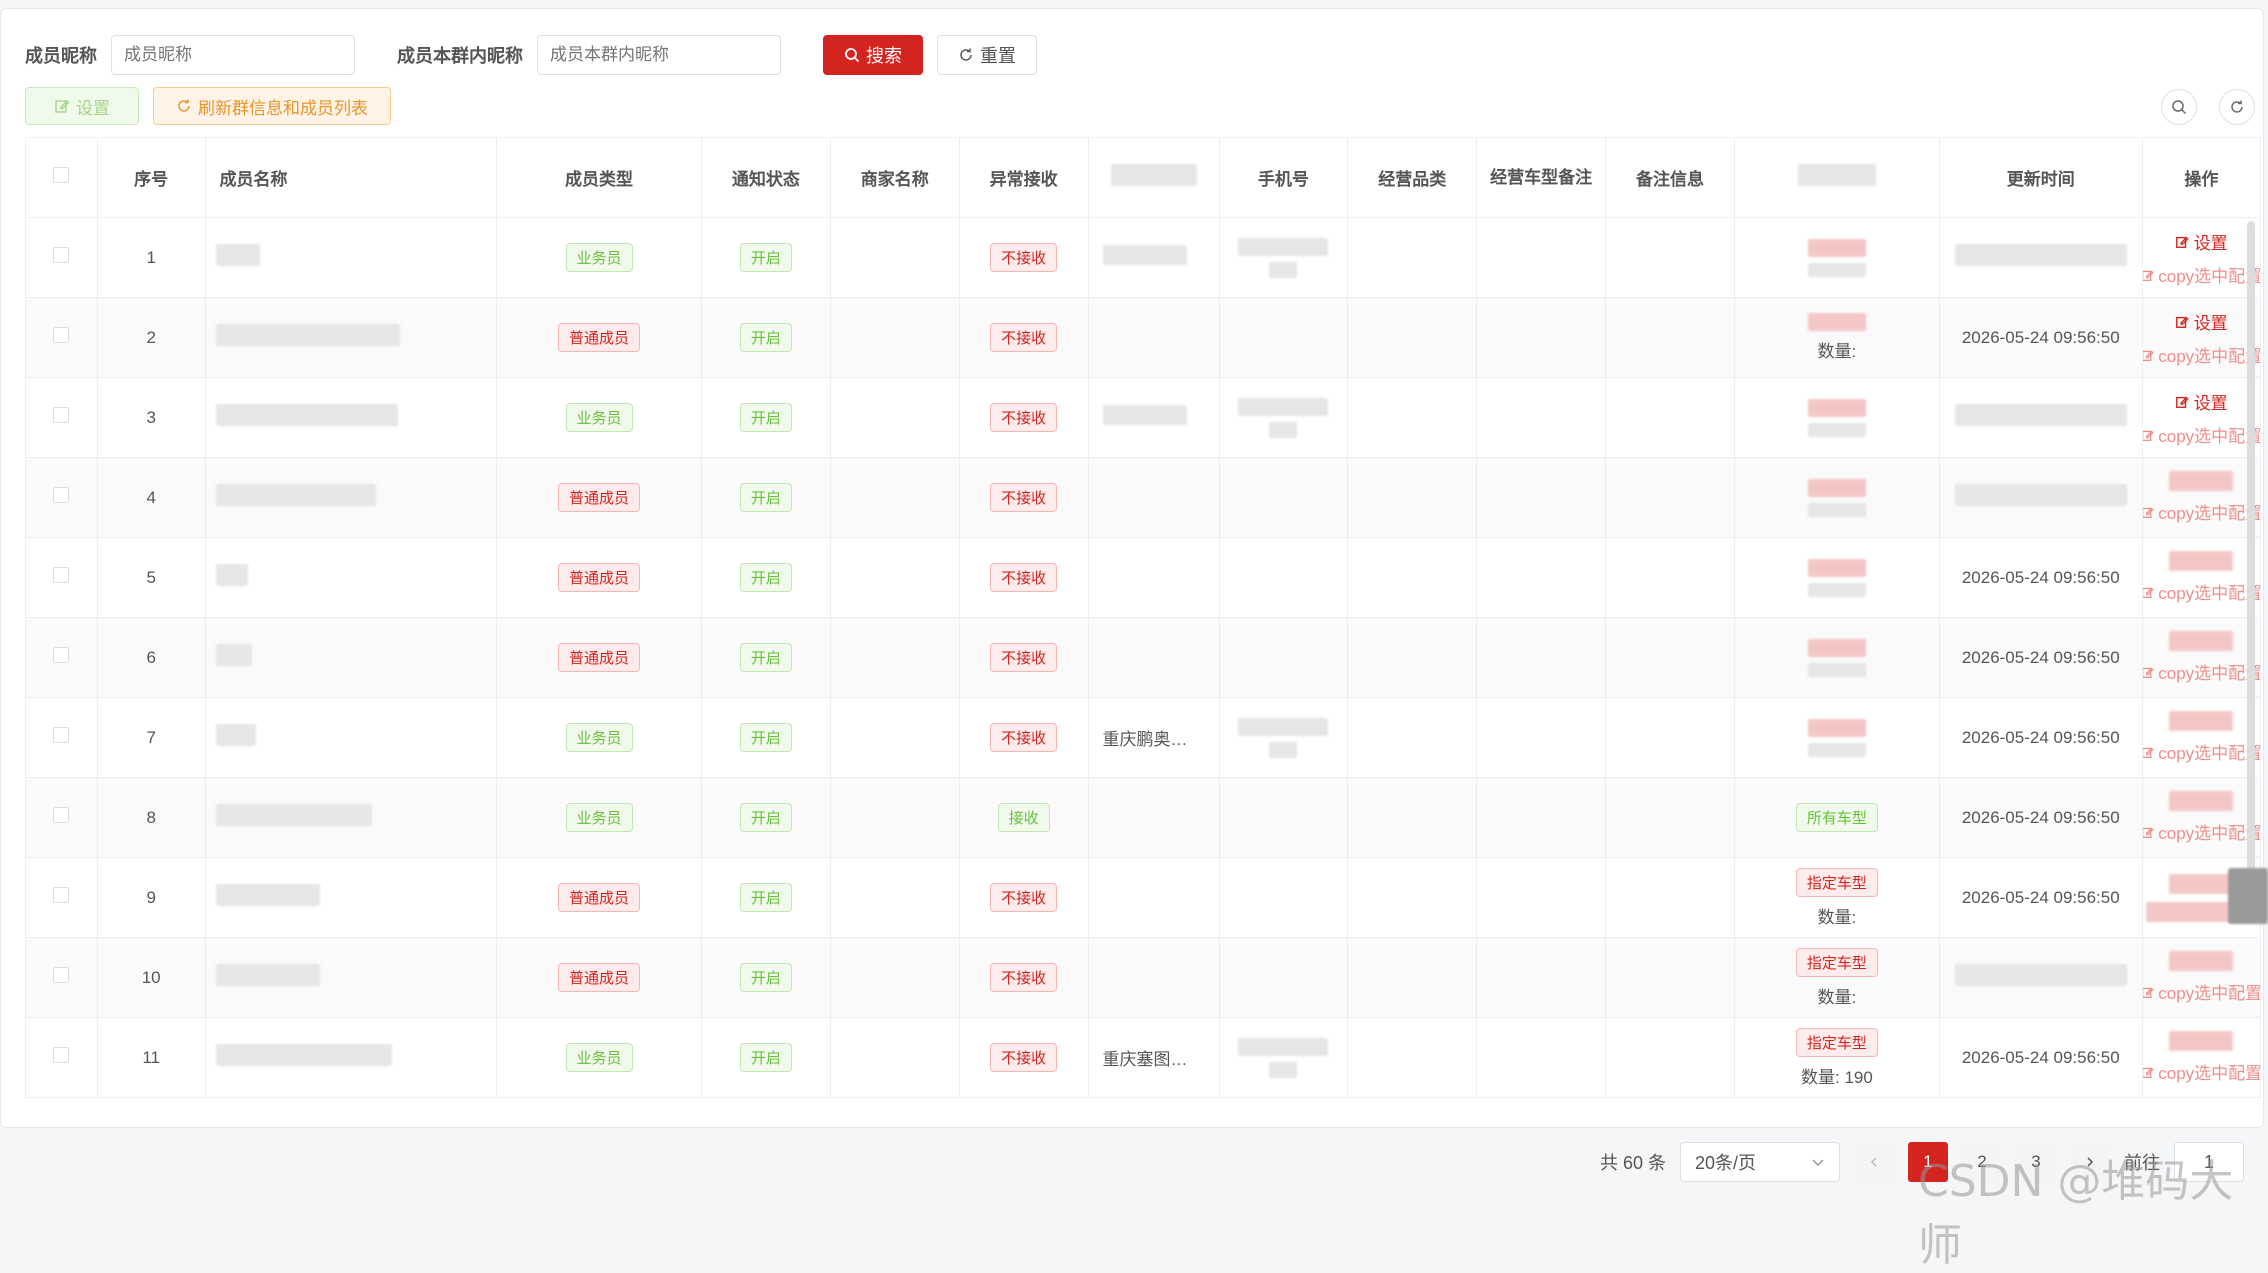  I want to click on toggle-search-button, so click(2179, 107).